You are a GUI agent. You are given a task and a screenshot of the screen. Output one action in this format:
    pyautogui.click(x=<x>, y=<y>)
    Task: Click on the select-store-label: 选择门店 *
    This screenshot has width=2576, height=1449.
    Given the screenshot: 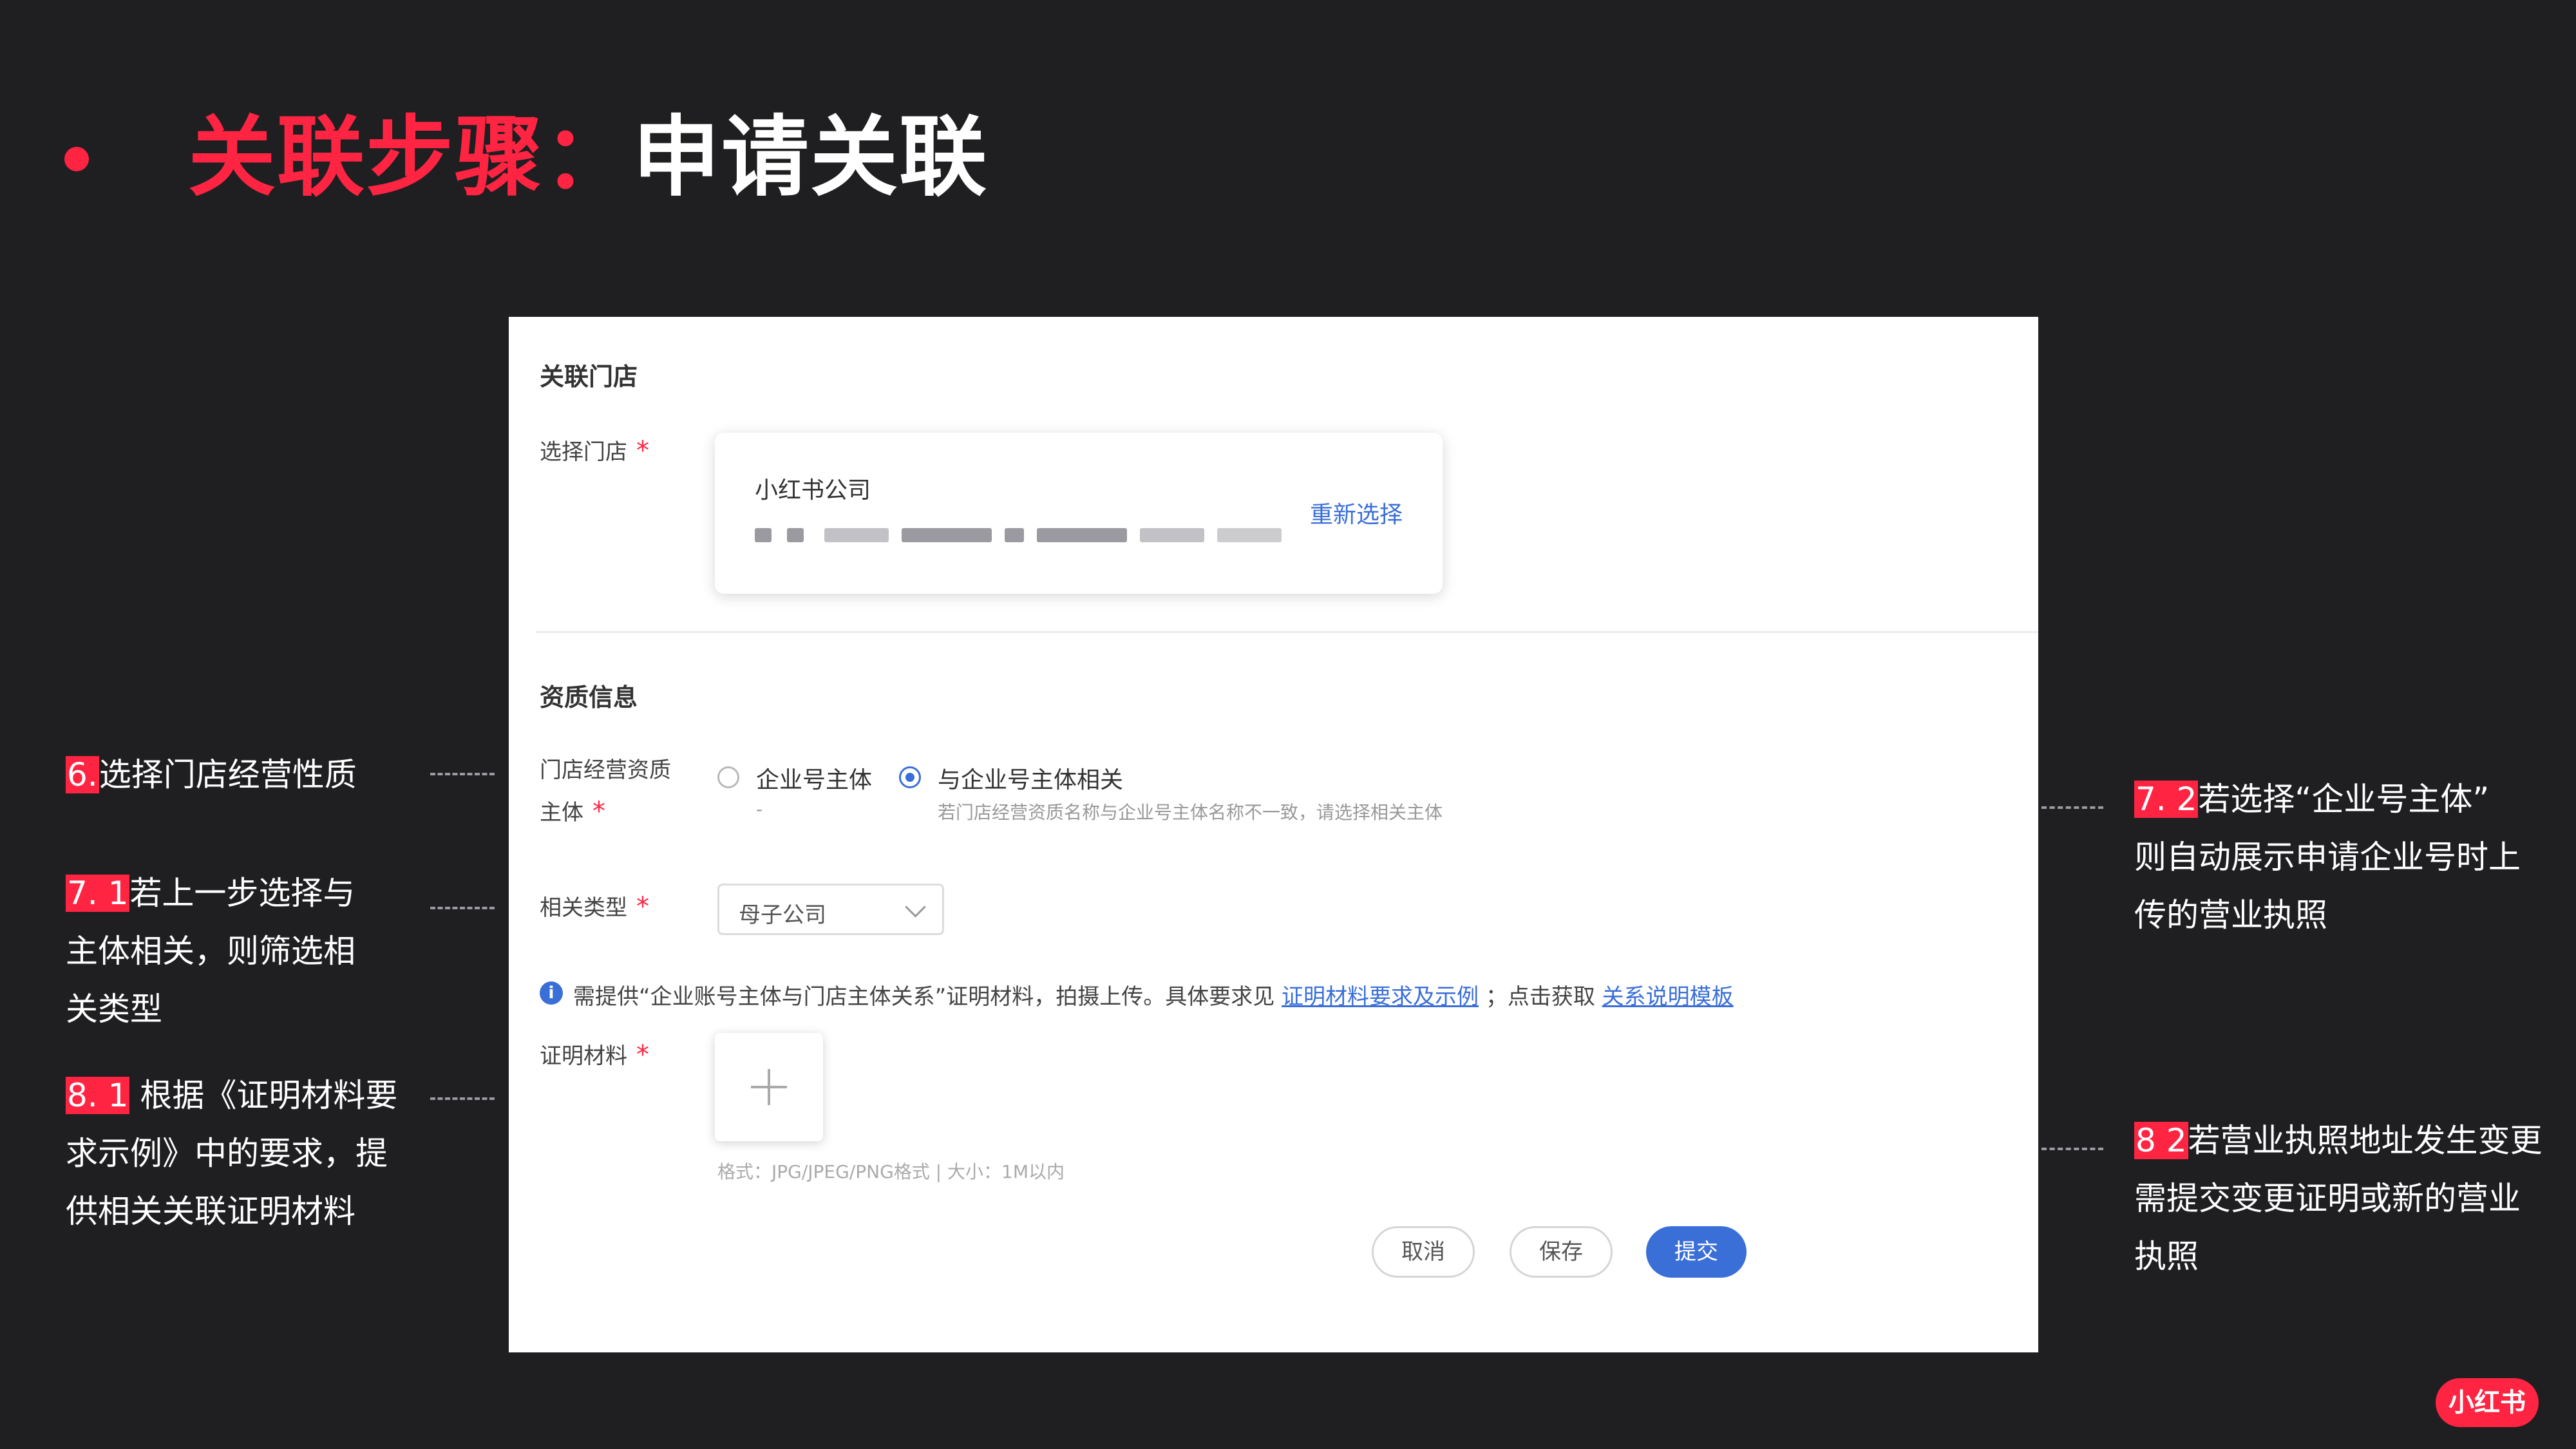 What is the action you would take?
    pyautogui.click(x=594, y=451)
    